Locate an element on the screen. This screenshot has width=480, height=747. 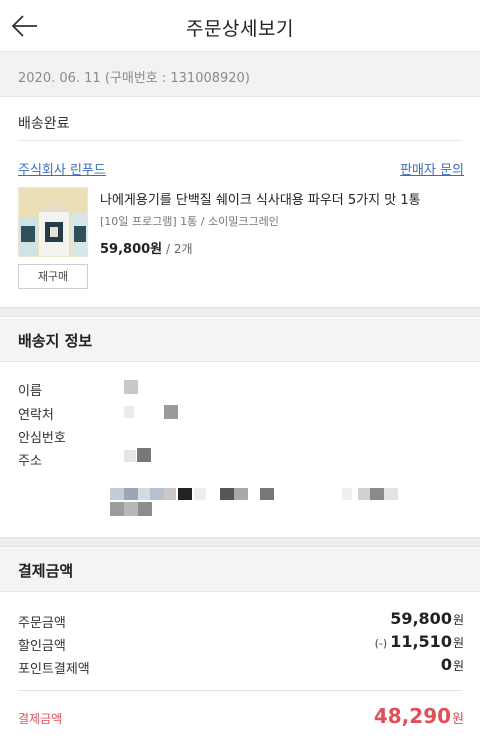
order-amount-number: 59,800 is located at coordinates (421, 618).